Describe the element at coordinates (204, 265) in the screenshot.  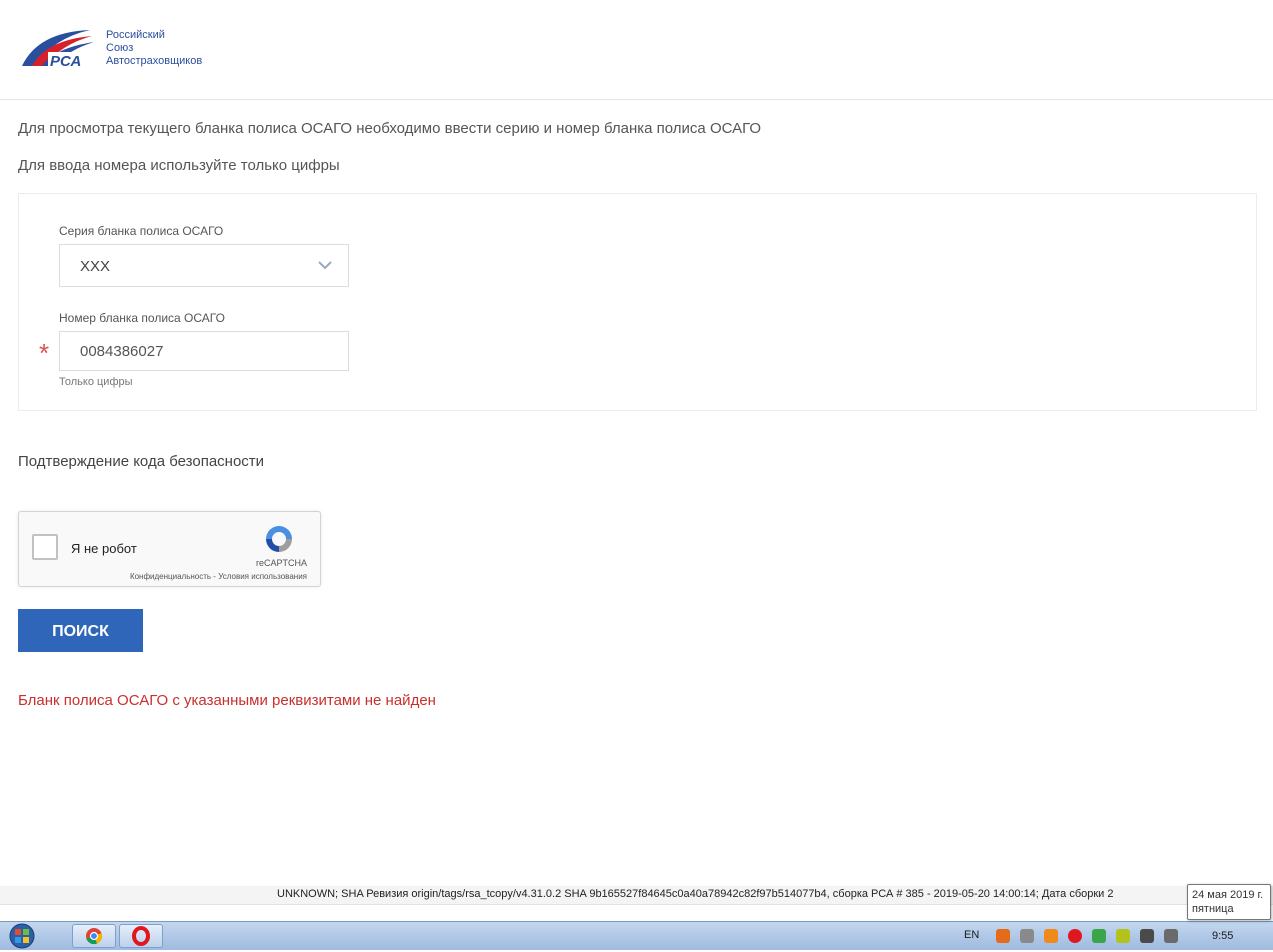
I see `series-select: XXX` at that location.